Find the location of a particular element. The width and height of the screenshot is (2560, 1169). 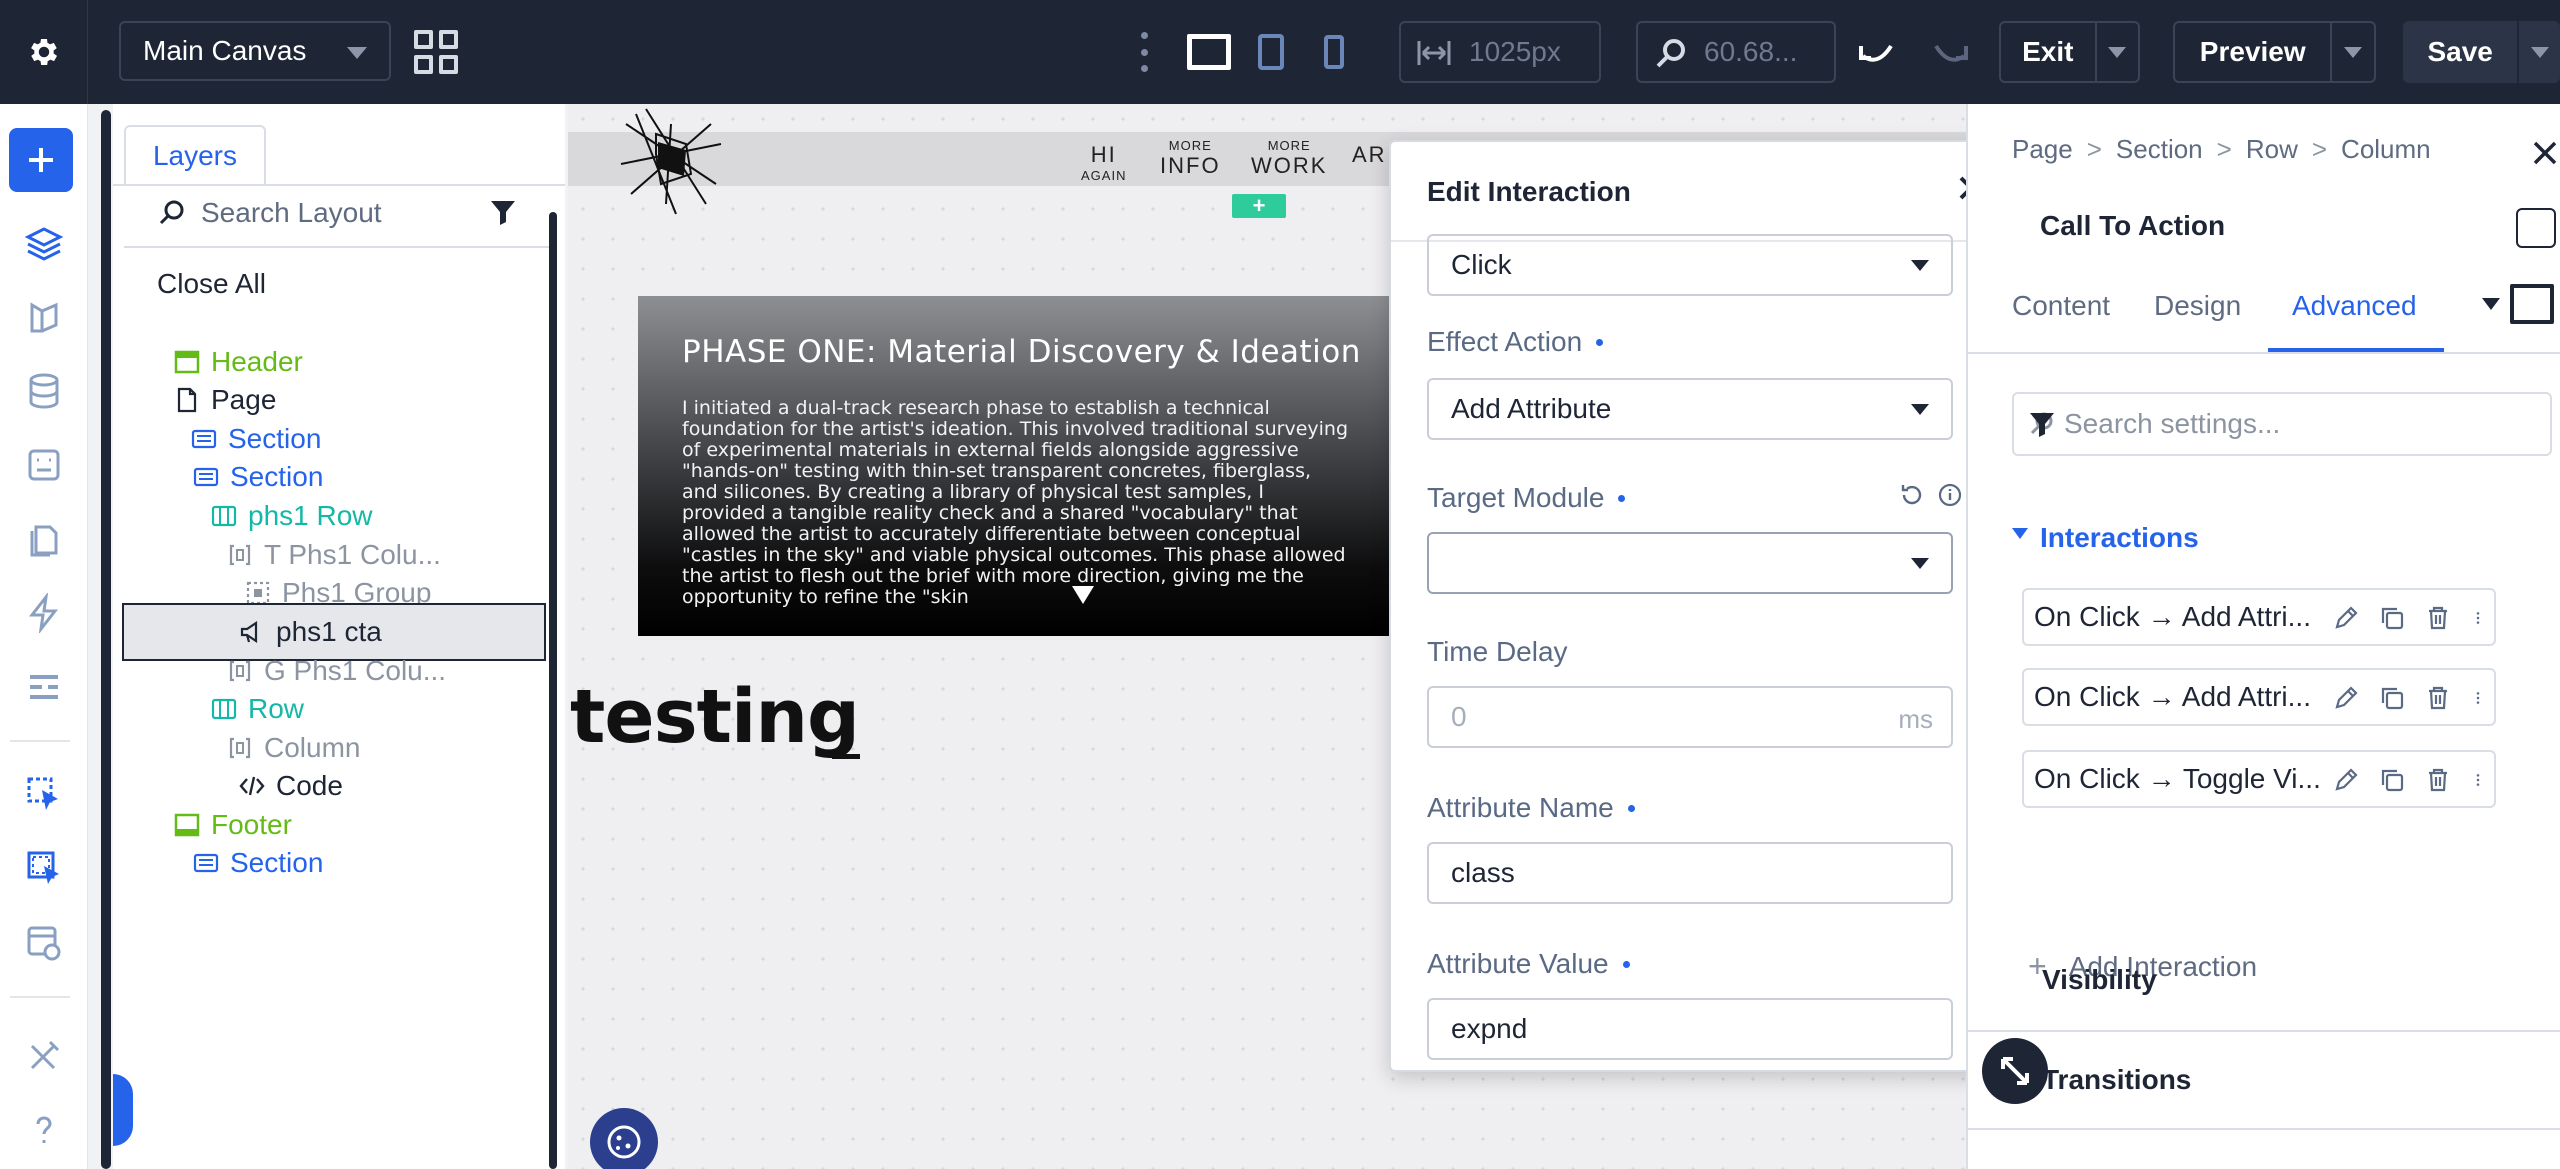

target-module-select is located at coordinates (1690, 563).